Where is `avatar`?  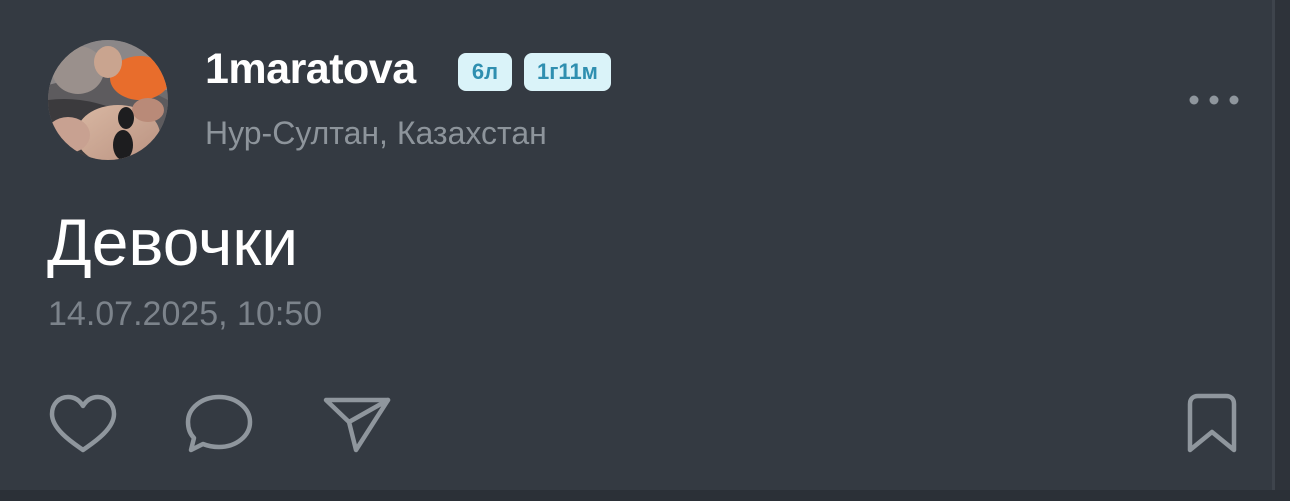 avatar is located at coordinates (108, 100).